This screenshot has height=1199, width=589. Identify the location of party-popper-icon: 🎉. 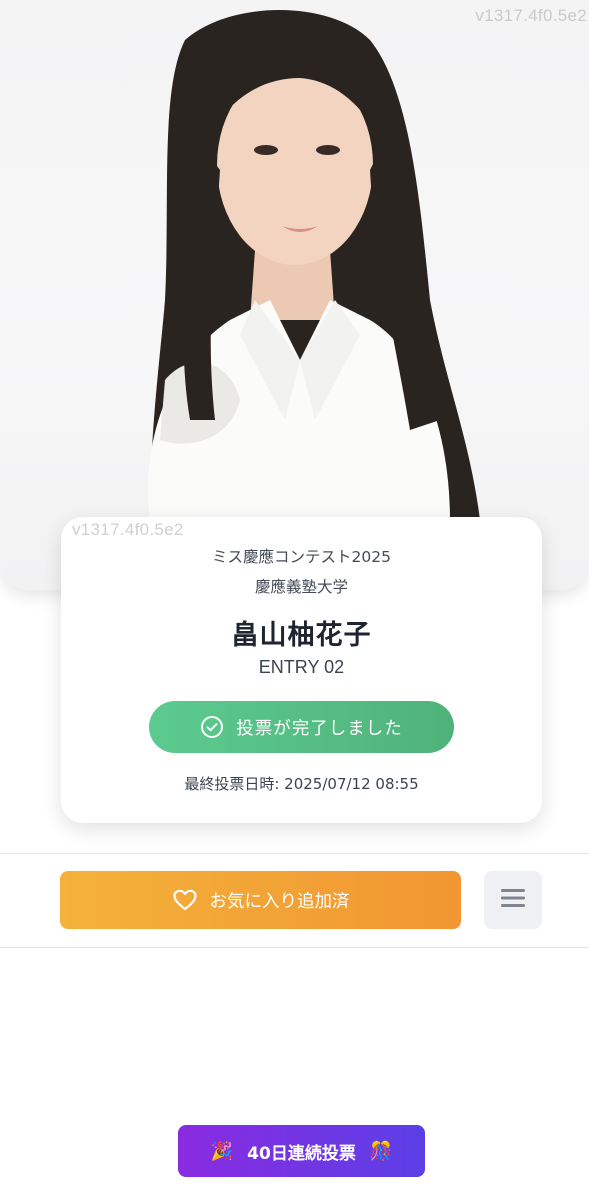
(222, 1151).